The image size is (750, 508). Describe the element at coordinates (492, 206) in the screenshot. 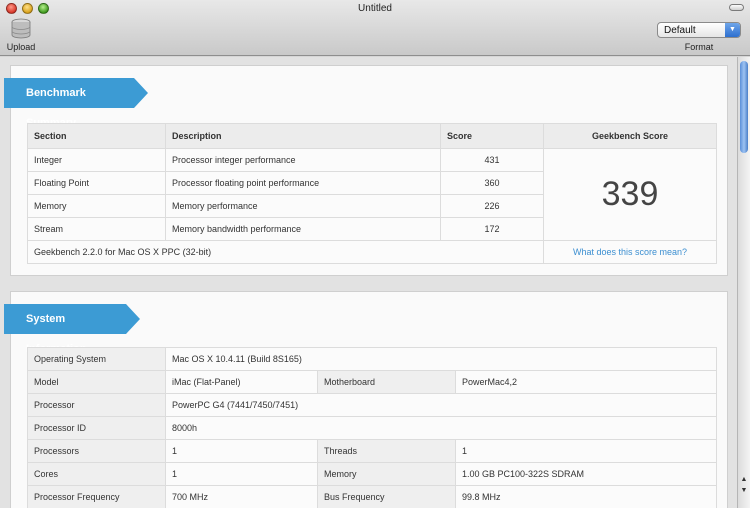

I see `score-cell: 226` at that location.